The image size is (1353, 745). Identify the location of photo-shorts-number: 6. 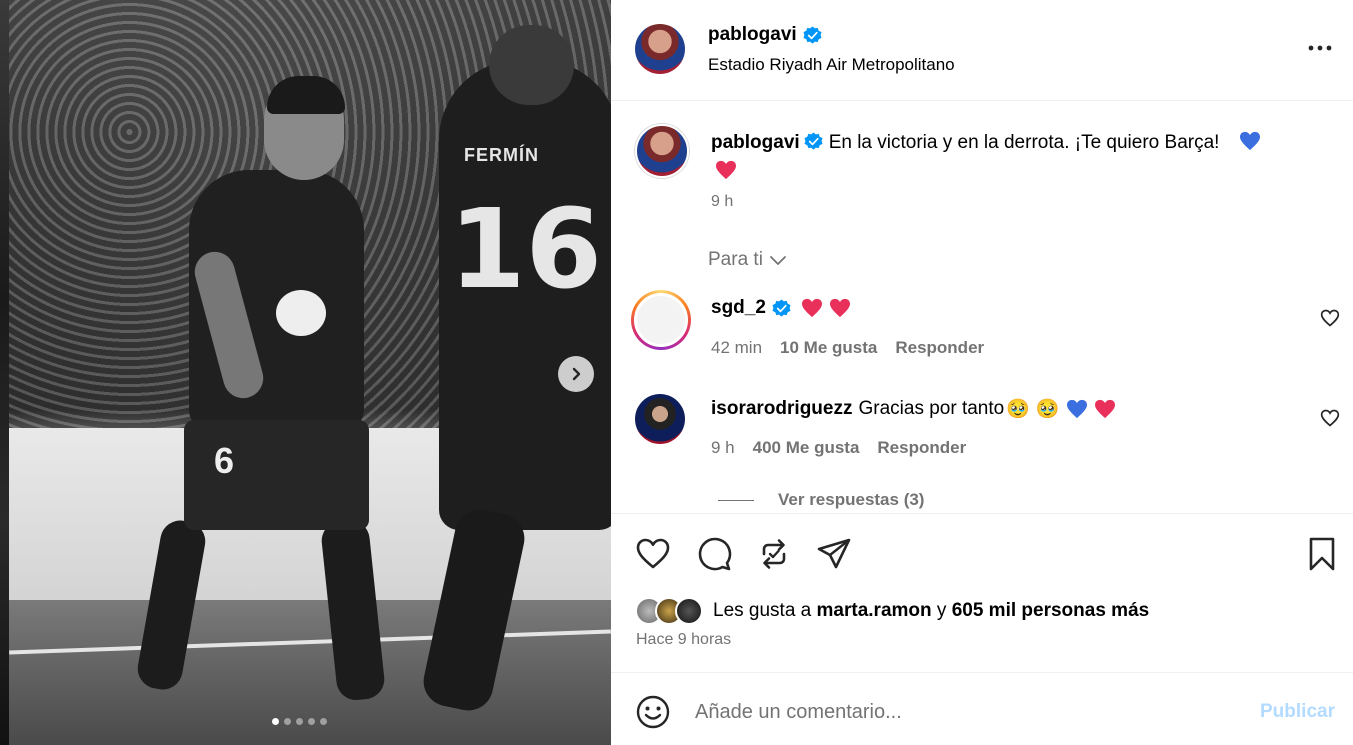
(224, 460).